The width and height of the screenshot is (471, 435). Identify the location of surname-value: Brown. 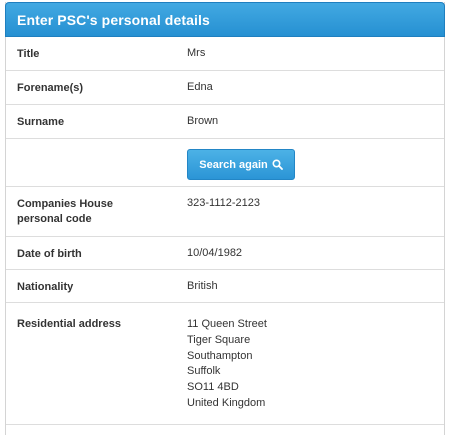
(203, 121).